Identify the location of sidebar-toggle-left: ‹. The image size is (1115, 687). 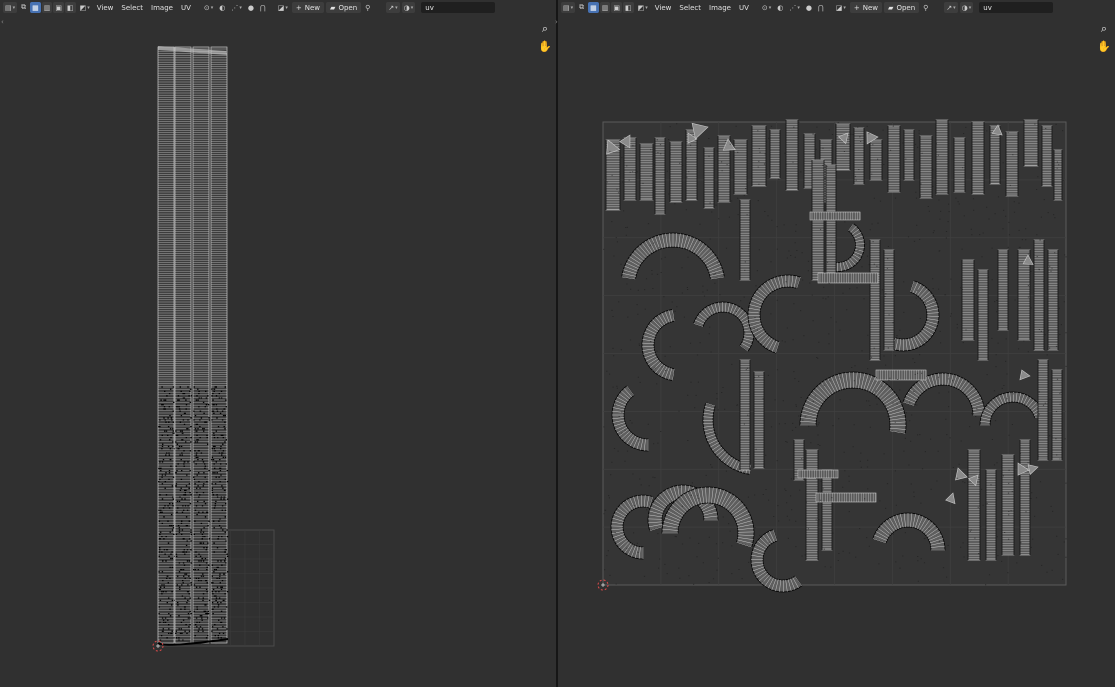
(2, 22).